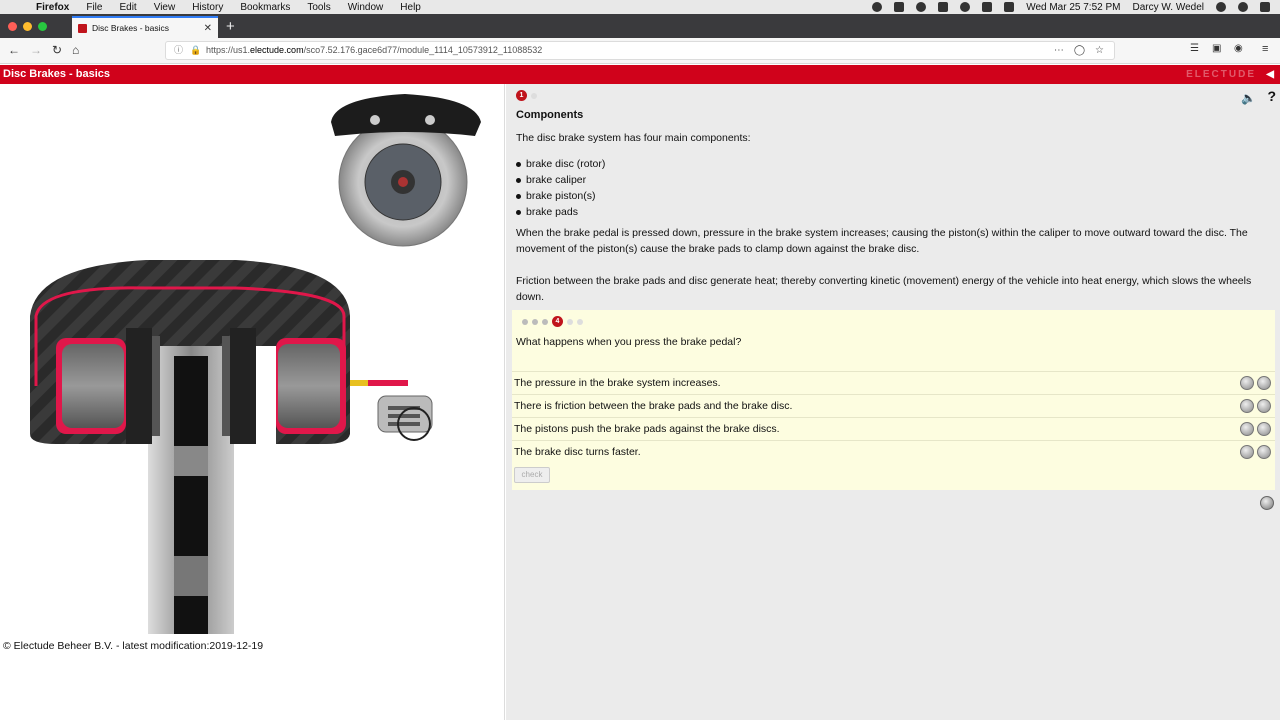 This screenshot has height=720, width=1280. What do you see at coordinates (52, 7) in the screenshot?
I see `menu-firefox: Firefox` at bounding box center [52, 7].